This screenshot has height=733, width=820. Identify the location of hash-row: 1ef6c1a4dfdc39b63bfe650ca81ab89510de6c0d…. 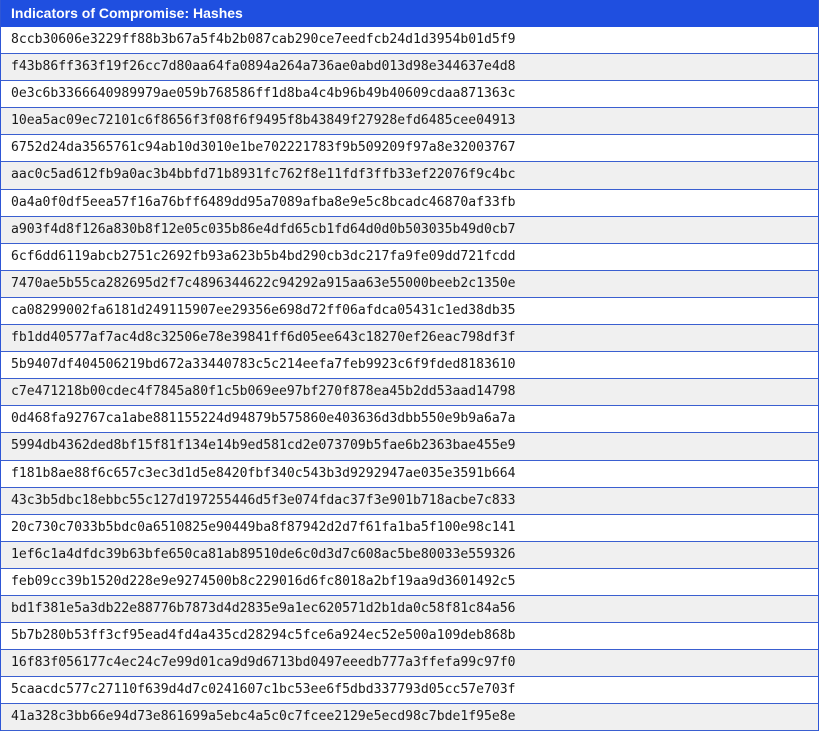
(409, 555).